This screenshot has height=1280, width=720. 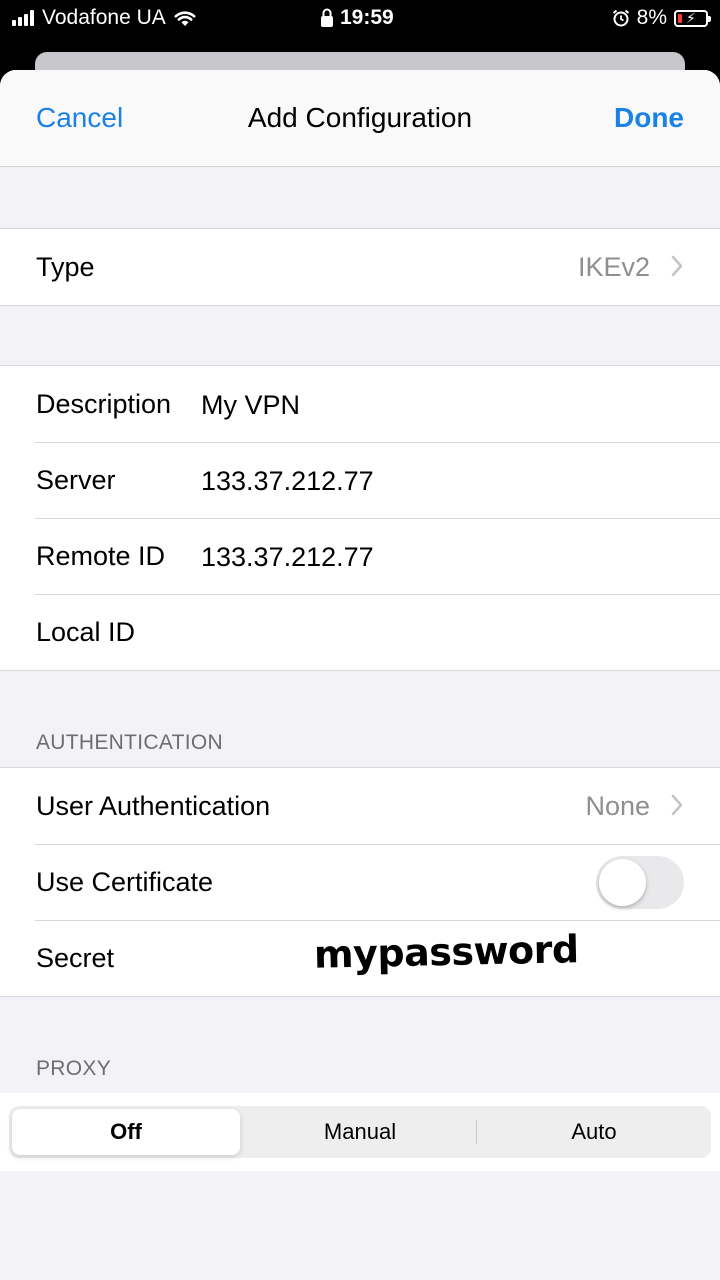 What do you see at coordinates (104, 404) in the screenshot?
I see `description-label: Description` at bounding box center [104, 404].